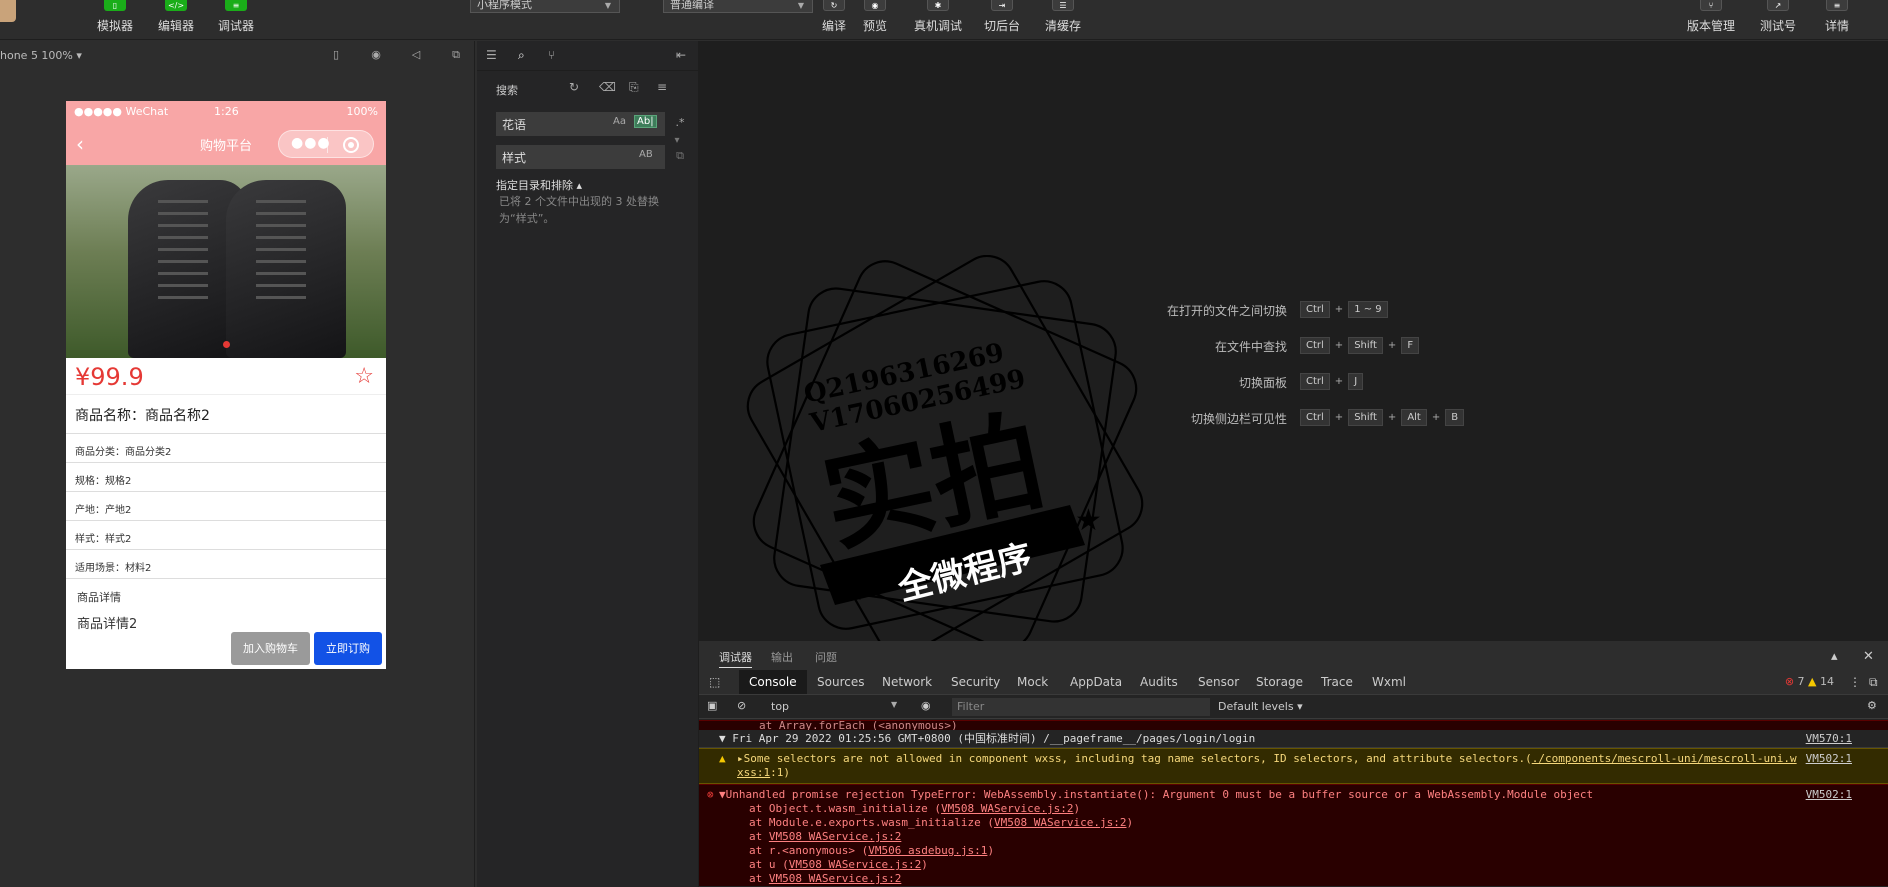  Describe the element at coordinates (351, 145) in the screenshot. I see `close-circle-icon` at that location.